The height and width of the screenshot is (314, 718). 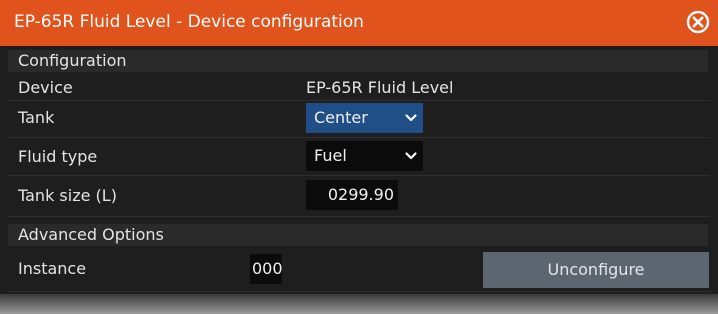 I want to click on tank-dropdown: Center, so click(x=364, y=118).